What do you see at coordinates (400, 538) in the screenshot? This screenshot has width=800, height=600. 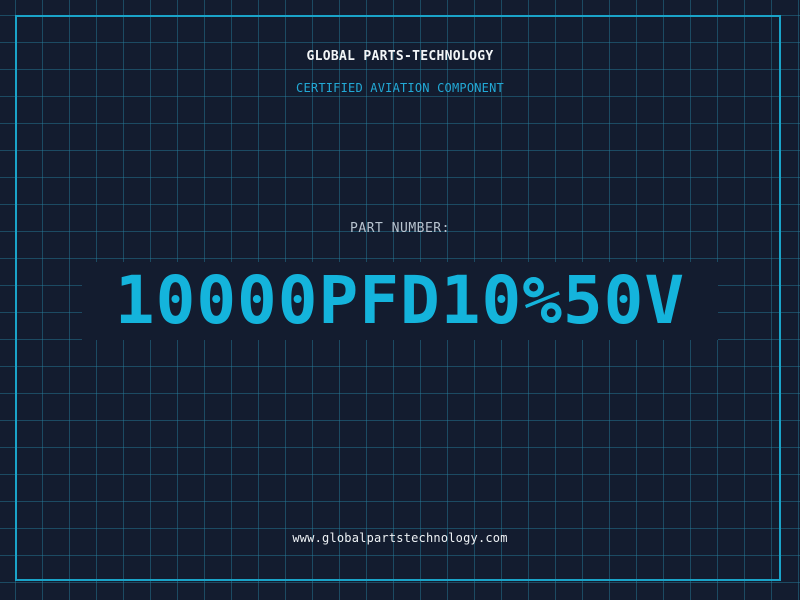 I see `website-link: www.globalpartstechnology.com` at bounding box center [400, 538].